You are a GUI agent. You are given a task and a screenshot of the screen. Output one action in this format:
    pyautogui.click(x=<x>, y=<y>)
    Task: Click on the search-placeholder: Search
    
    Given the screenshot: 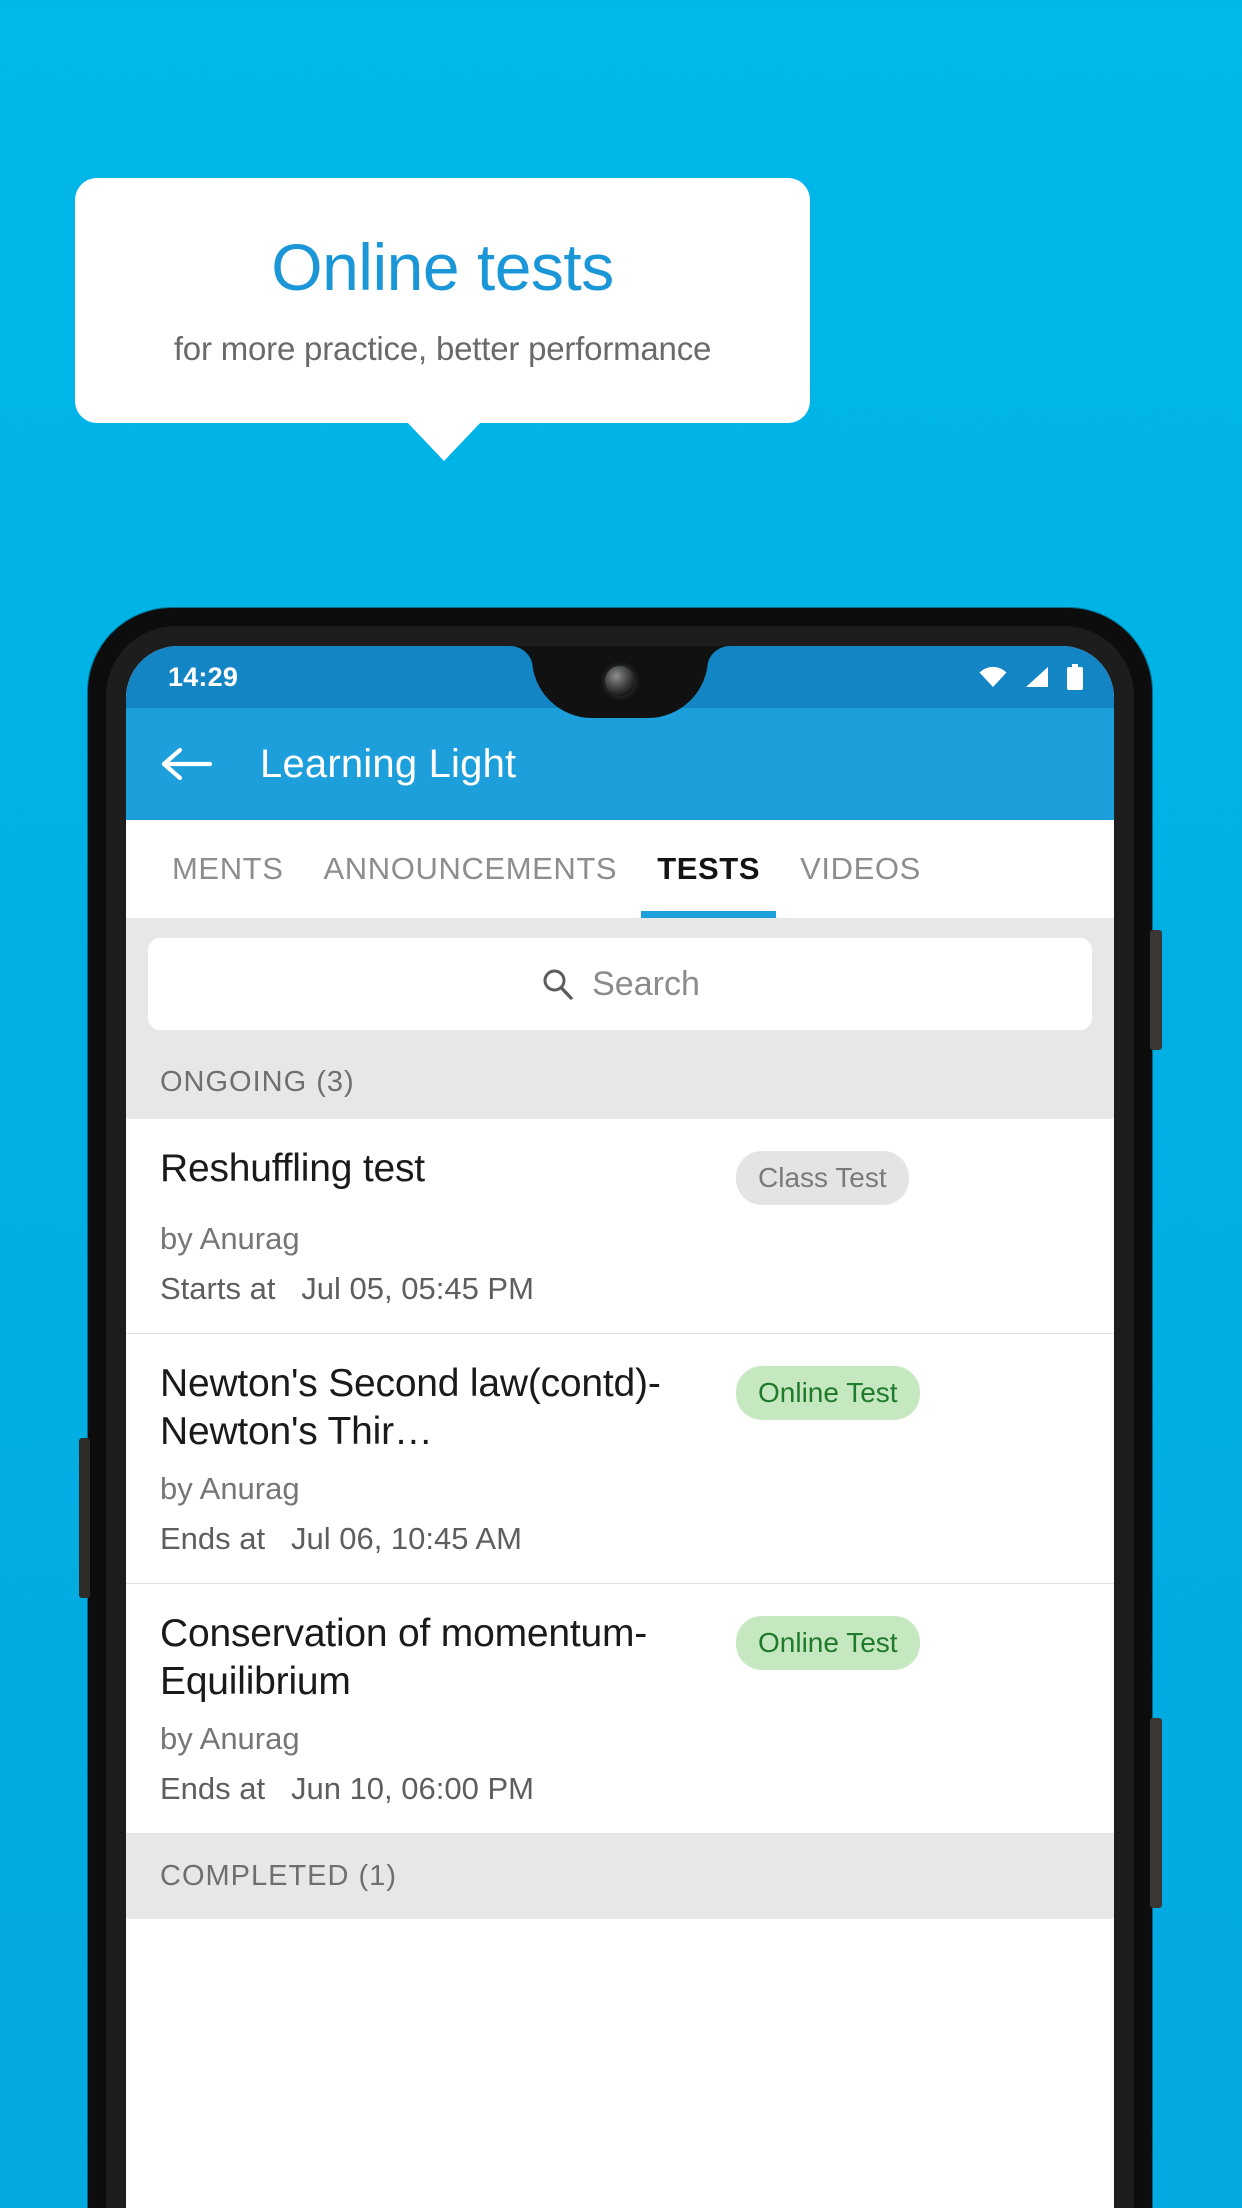 What is the action you would take?
    pyautogui.click(x=646, y=983)
    